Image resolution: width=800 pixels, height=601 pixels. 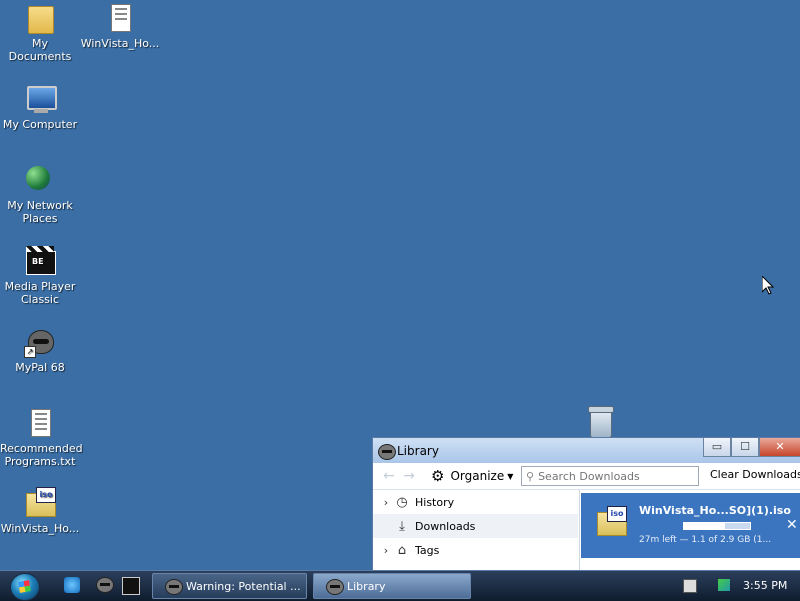 I want to click on library-sidebar: › ◷ History ⤓ Downloads › ⌂ Tags, so click(x=475, y=531).